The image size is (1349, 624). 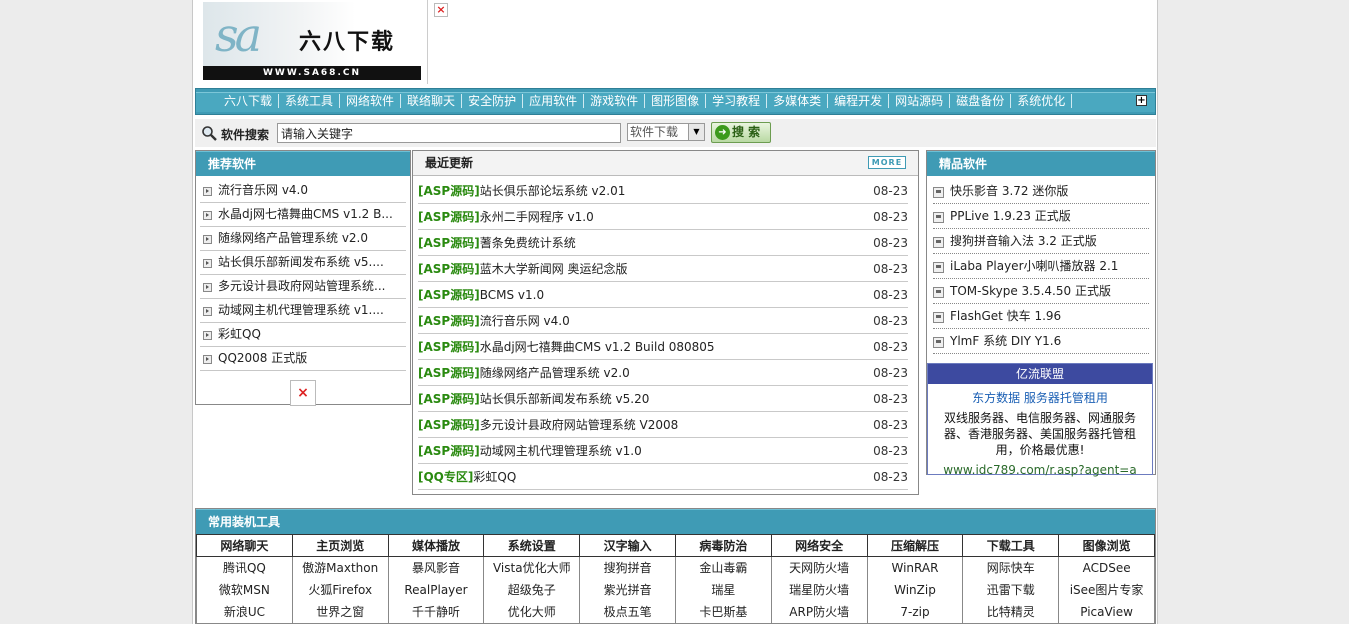 I want to click on featured-item: YlmF 系统 DIY Y1.6, so click(x=1041, y=341).